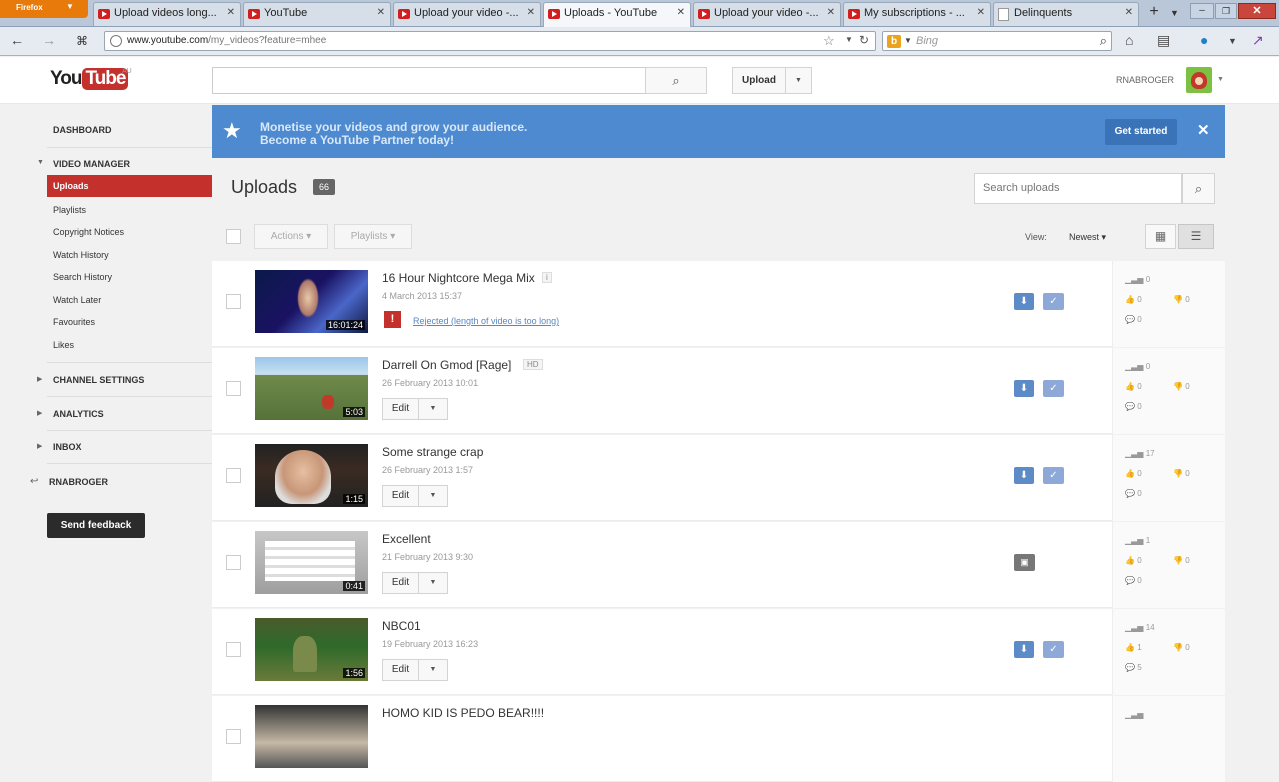  Describe the element at coordinates (486, 321) in the screenshot. I see `rejection-link: Rejected (length of video is too long)` at that location.